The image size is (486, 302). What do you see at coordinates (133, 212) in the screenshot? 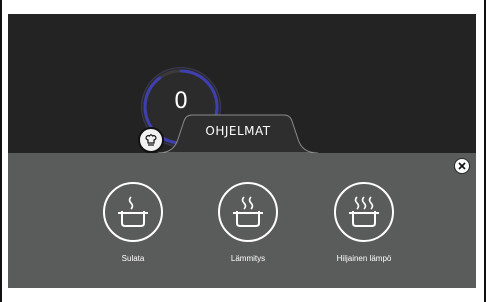
I see `pot-low-steam-icon` at bounding box center [133, 212].